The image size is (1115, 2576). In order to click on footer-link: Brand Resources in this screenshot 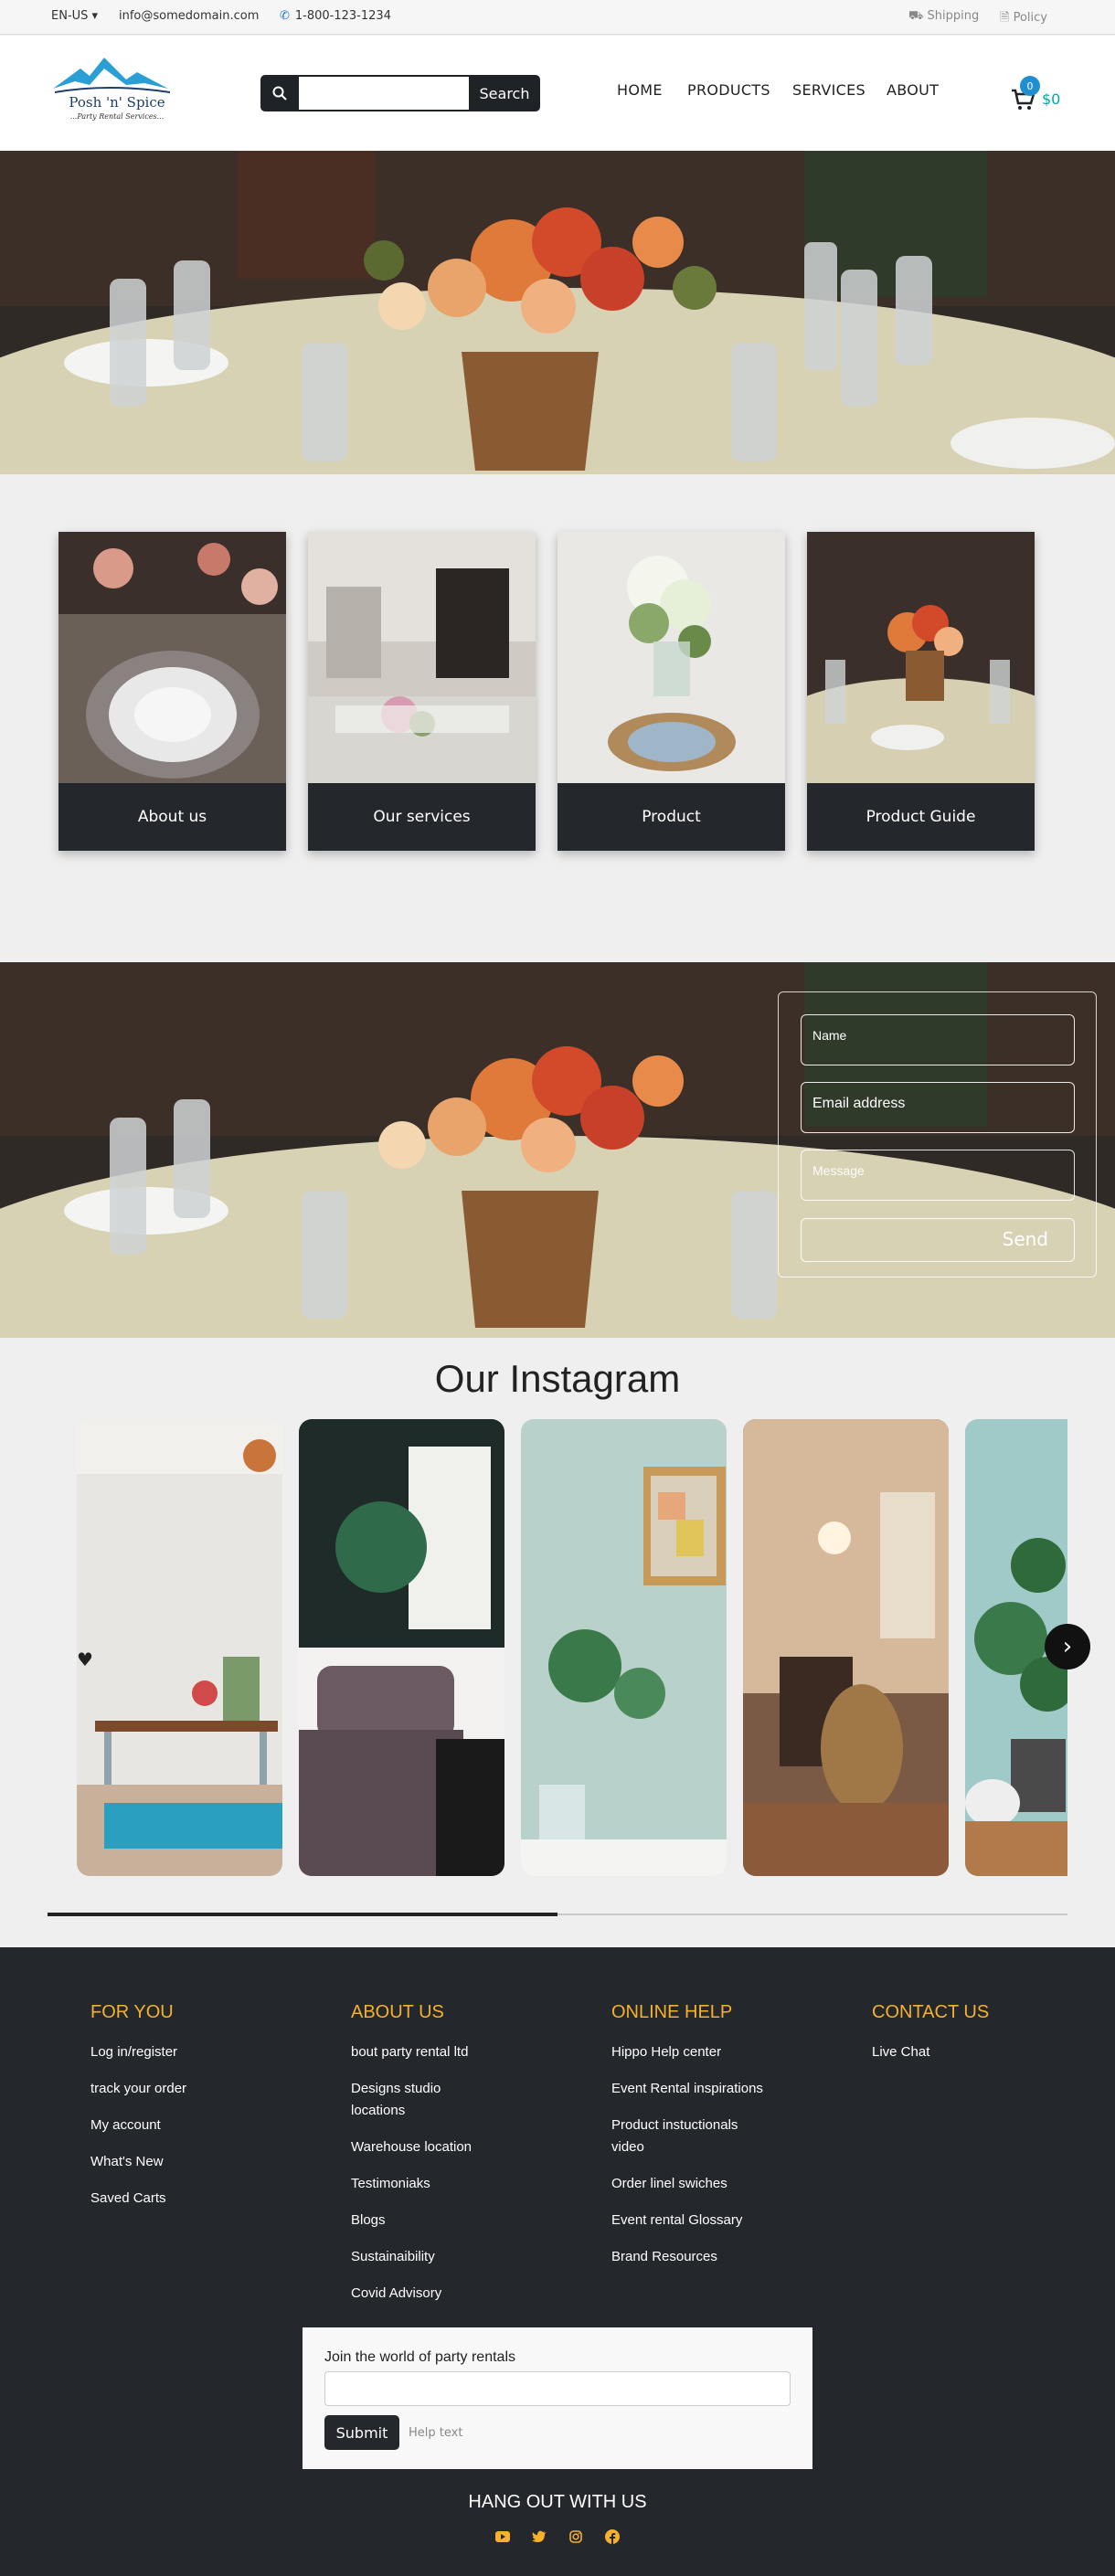, I will do `click(689, 2257)`.